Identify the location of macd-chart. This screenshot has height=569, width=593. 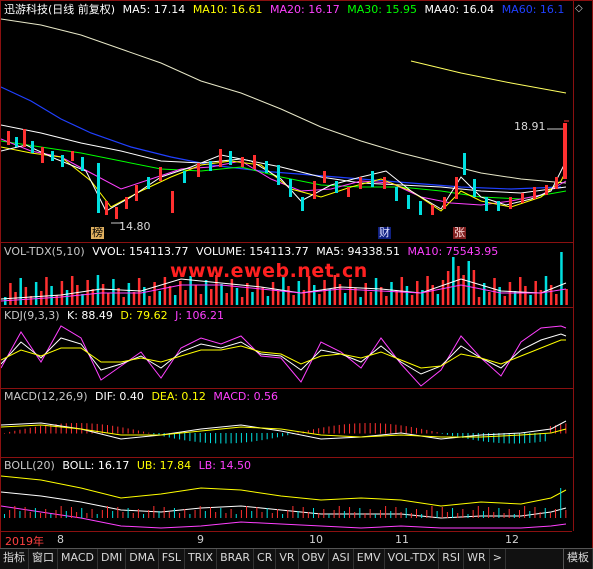
(284, 432).